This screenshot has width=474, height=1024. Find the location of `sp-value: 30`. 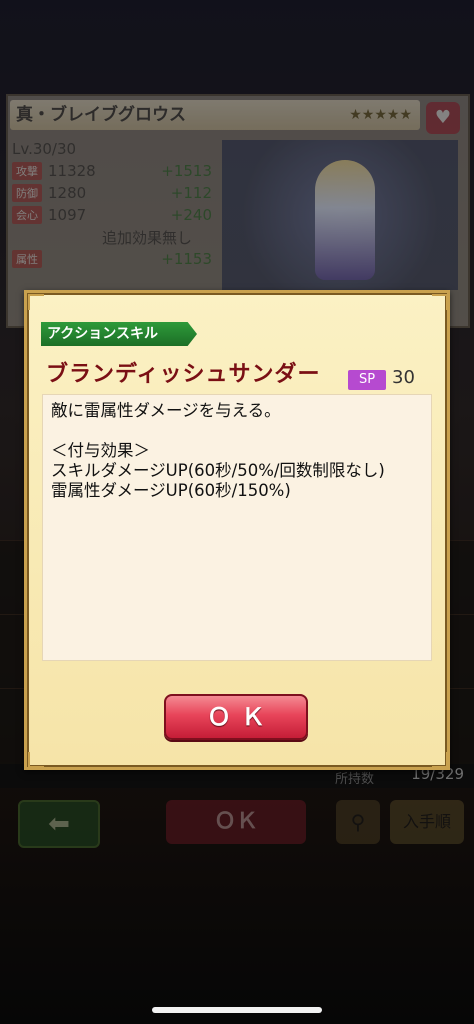

sp-value: 30 is located at coordinates (403, 377).